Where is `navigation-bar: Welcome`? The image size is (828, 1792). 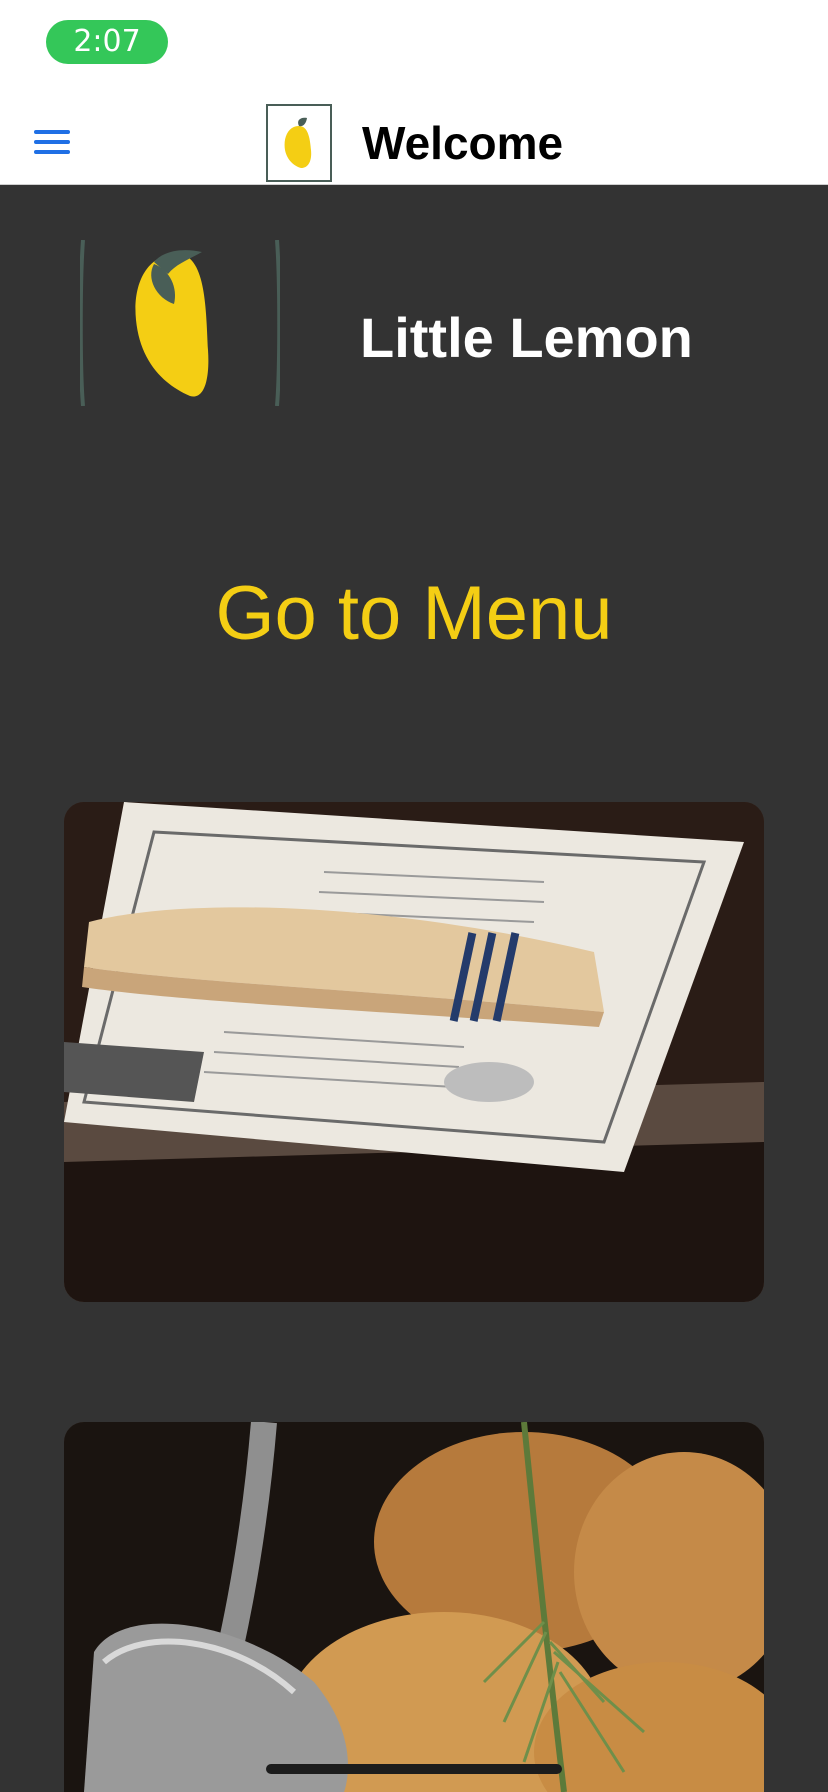
navigation-bar: Welcome is located at coordinates (414, 137).